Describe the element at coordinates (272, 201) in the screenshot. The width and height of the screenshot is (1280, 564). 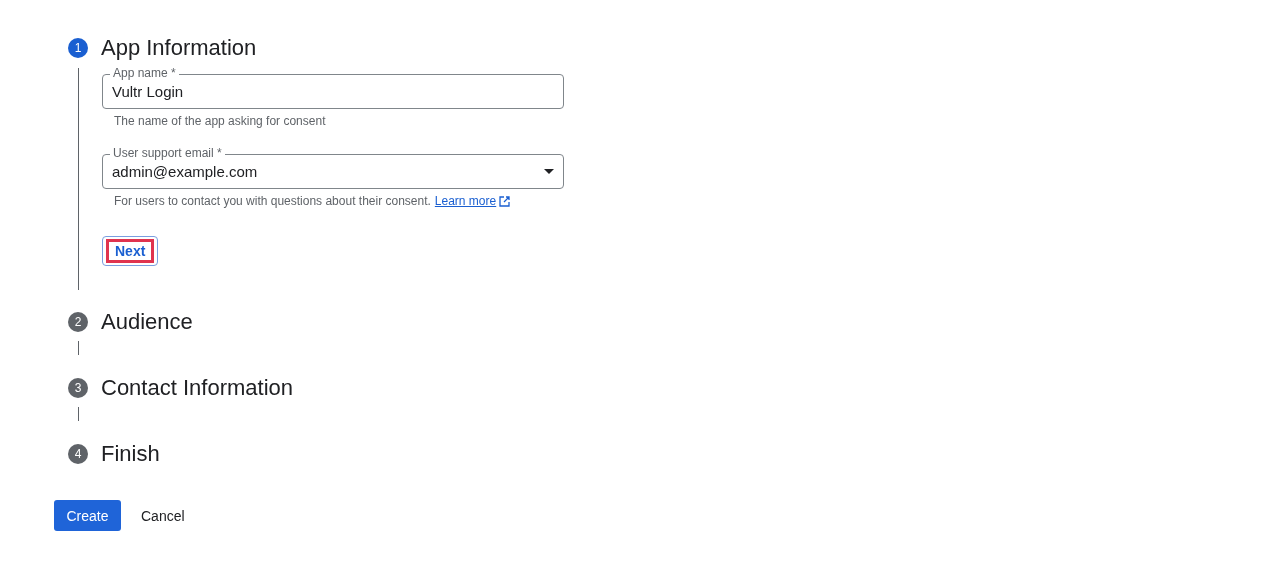
I see `helper-text: For users to contact you with questions about their consent.` at that location.